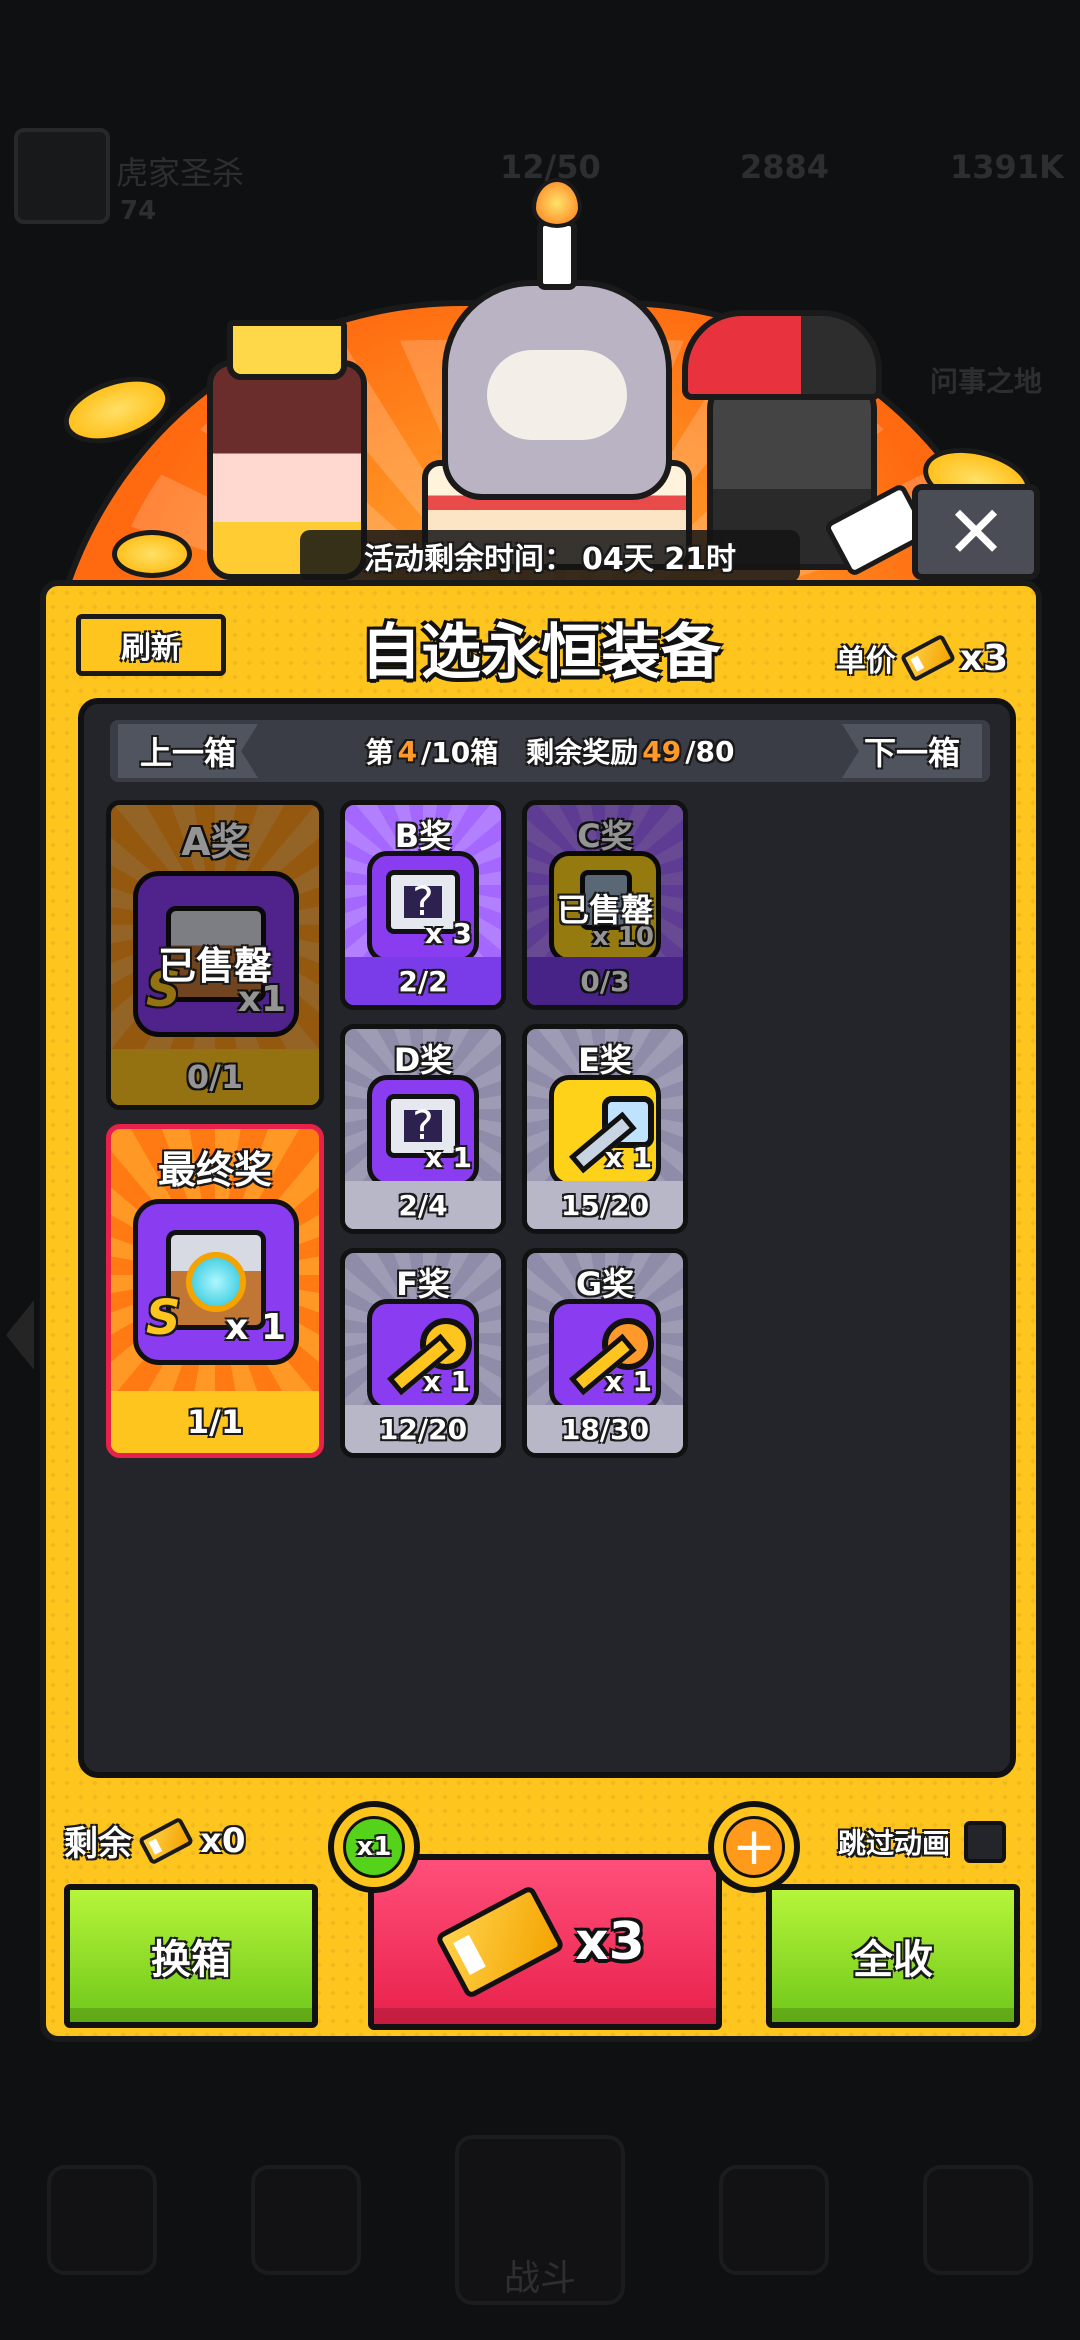  I want to click on box-info: 第 4/10箱 剩余奖励 49/80, so click(550, 751).